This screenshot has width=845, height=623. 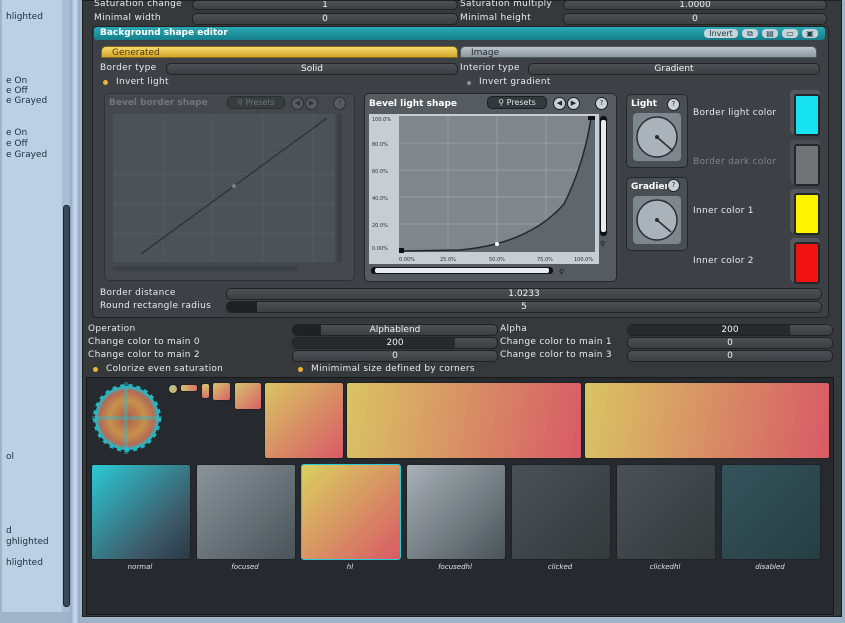 I want to click on minimal-width-field: 0, so click(x=325, y=19).